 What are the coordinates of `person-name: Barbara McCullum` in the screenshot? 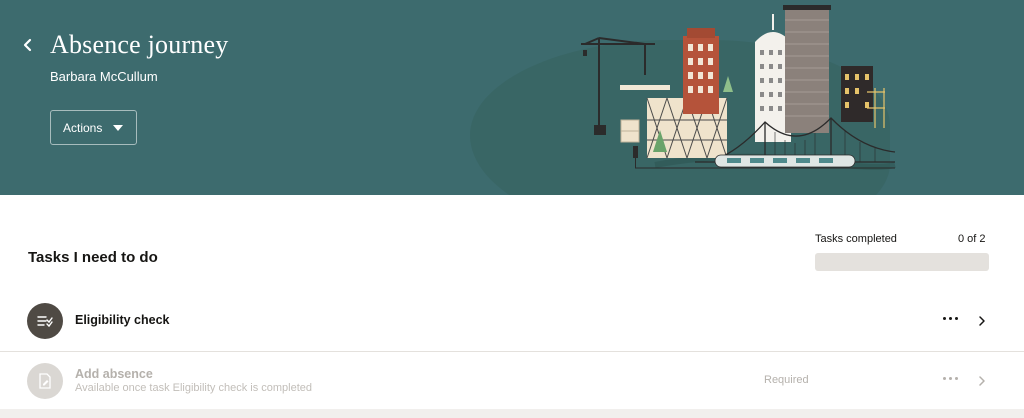 It's located at (104, 76).